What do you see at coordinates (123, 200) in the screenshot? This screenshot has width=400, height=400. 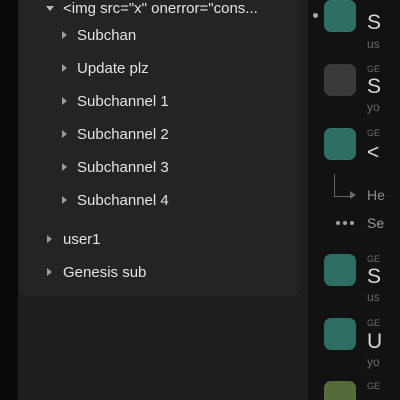 I see `subchannel-label: Subchannel 4` at bounding box center [123, 200].